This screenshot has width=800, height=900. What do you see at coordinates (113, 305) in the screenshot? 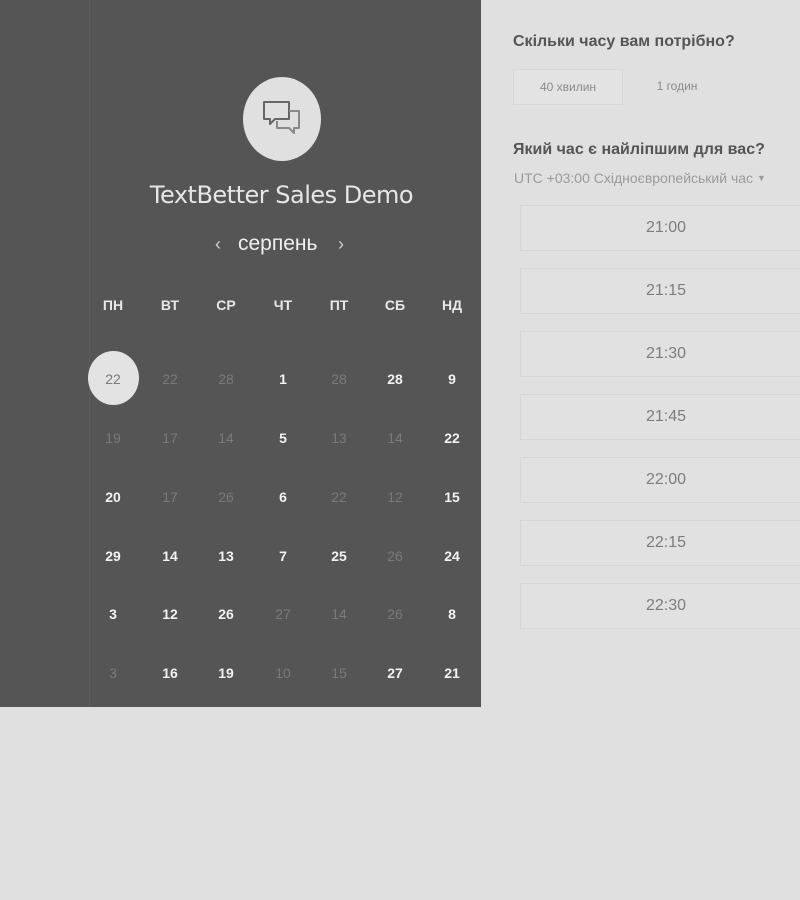
I see `weekday-label: ПН` at bounding box center [113, 305].